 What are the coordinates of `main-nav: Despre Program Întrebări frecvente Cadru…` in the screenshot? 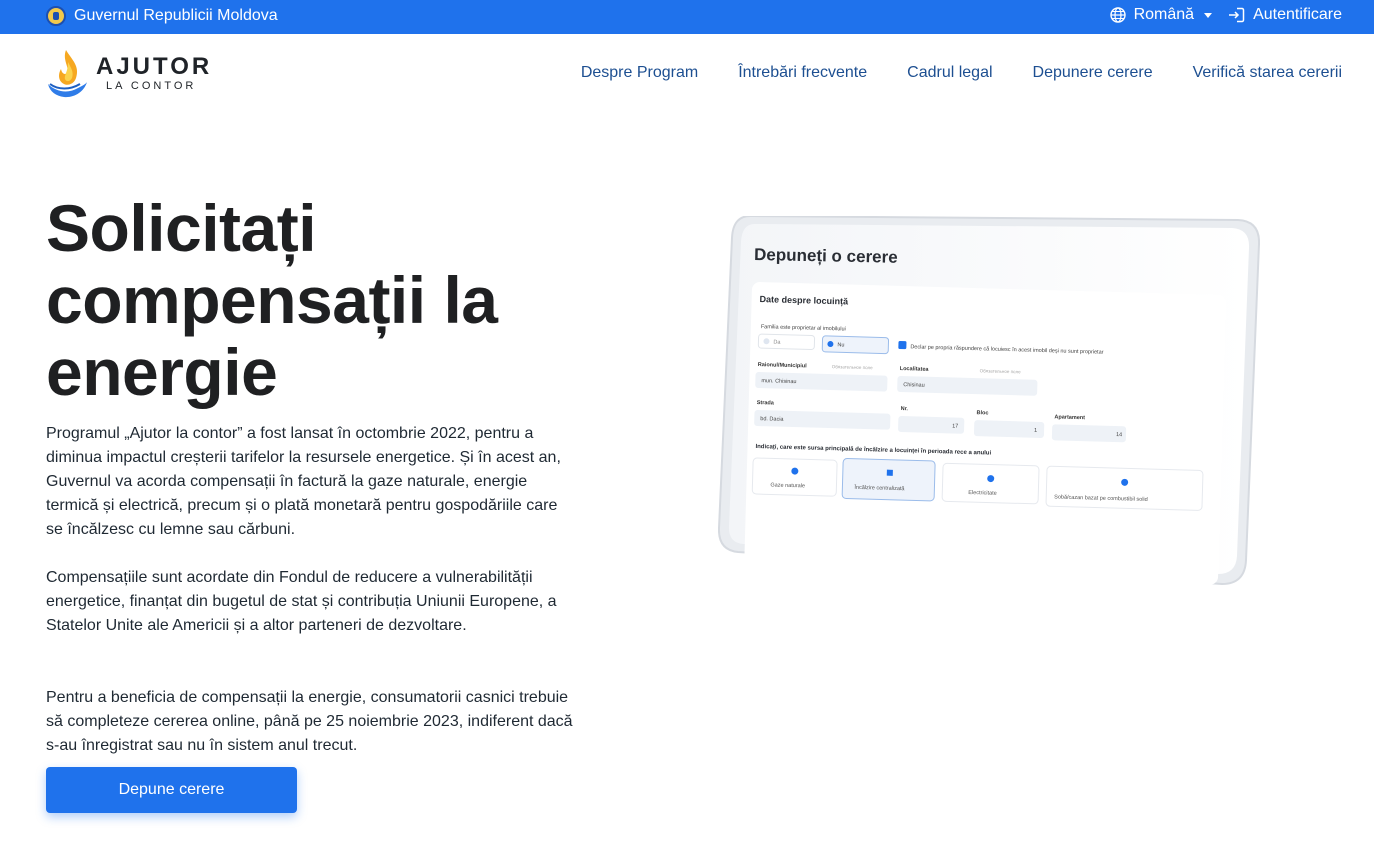 It's located at (961, 73).